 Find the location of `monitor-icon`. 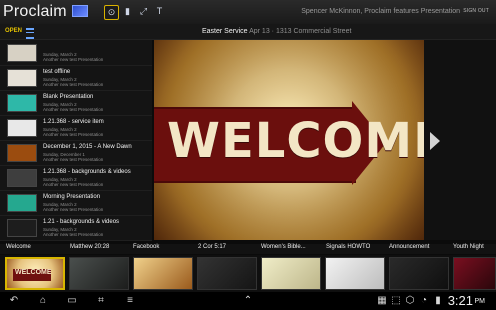

monitor-icon is located at coordinates (80, 11).